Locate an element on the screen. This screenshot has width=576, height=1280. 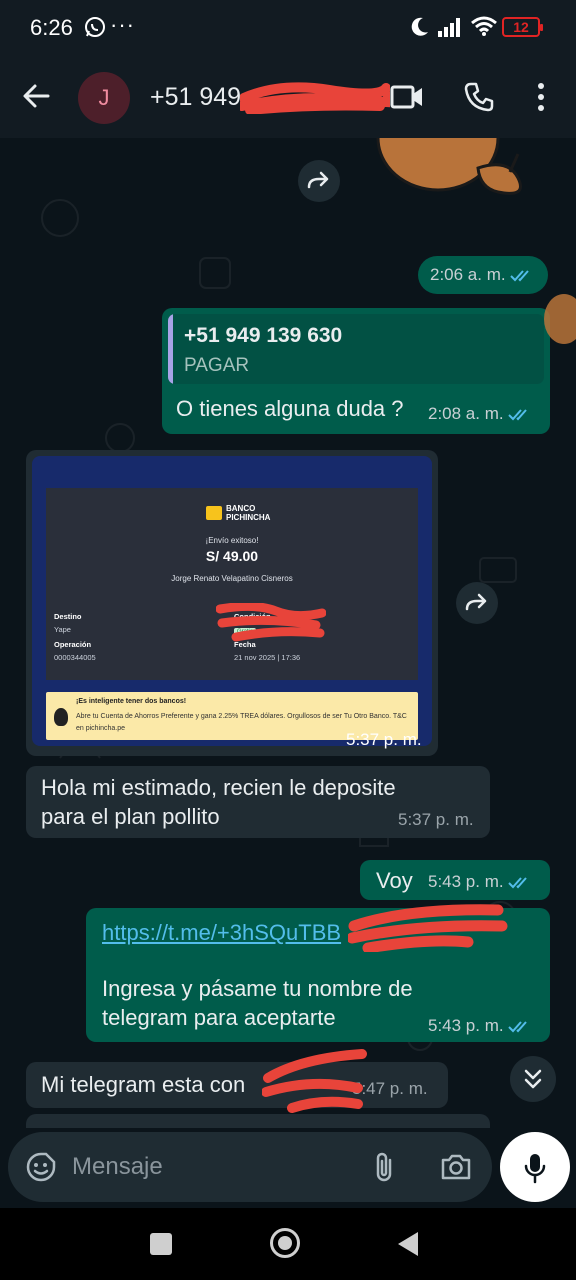
sticker-image is located at coordinates (458, 171).